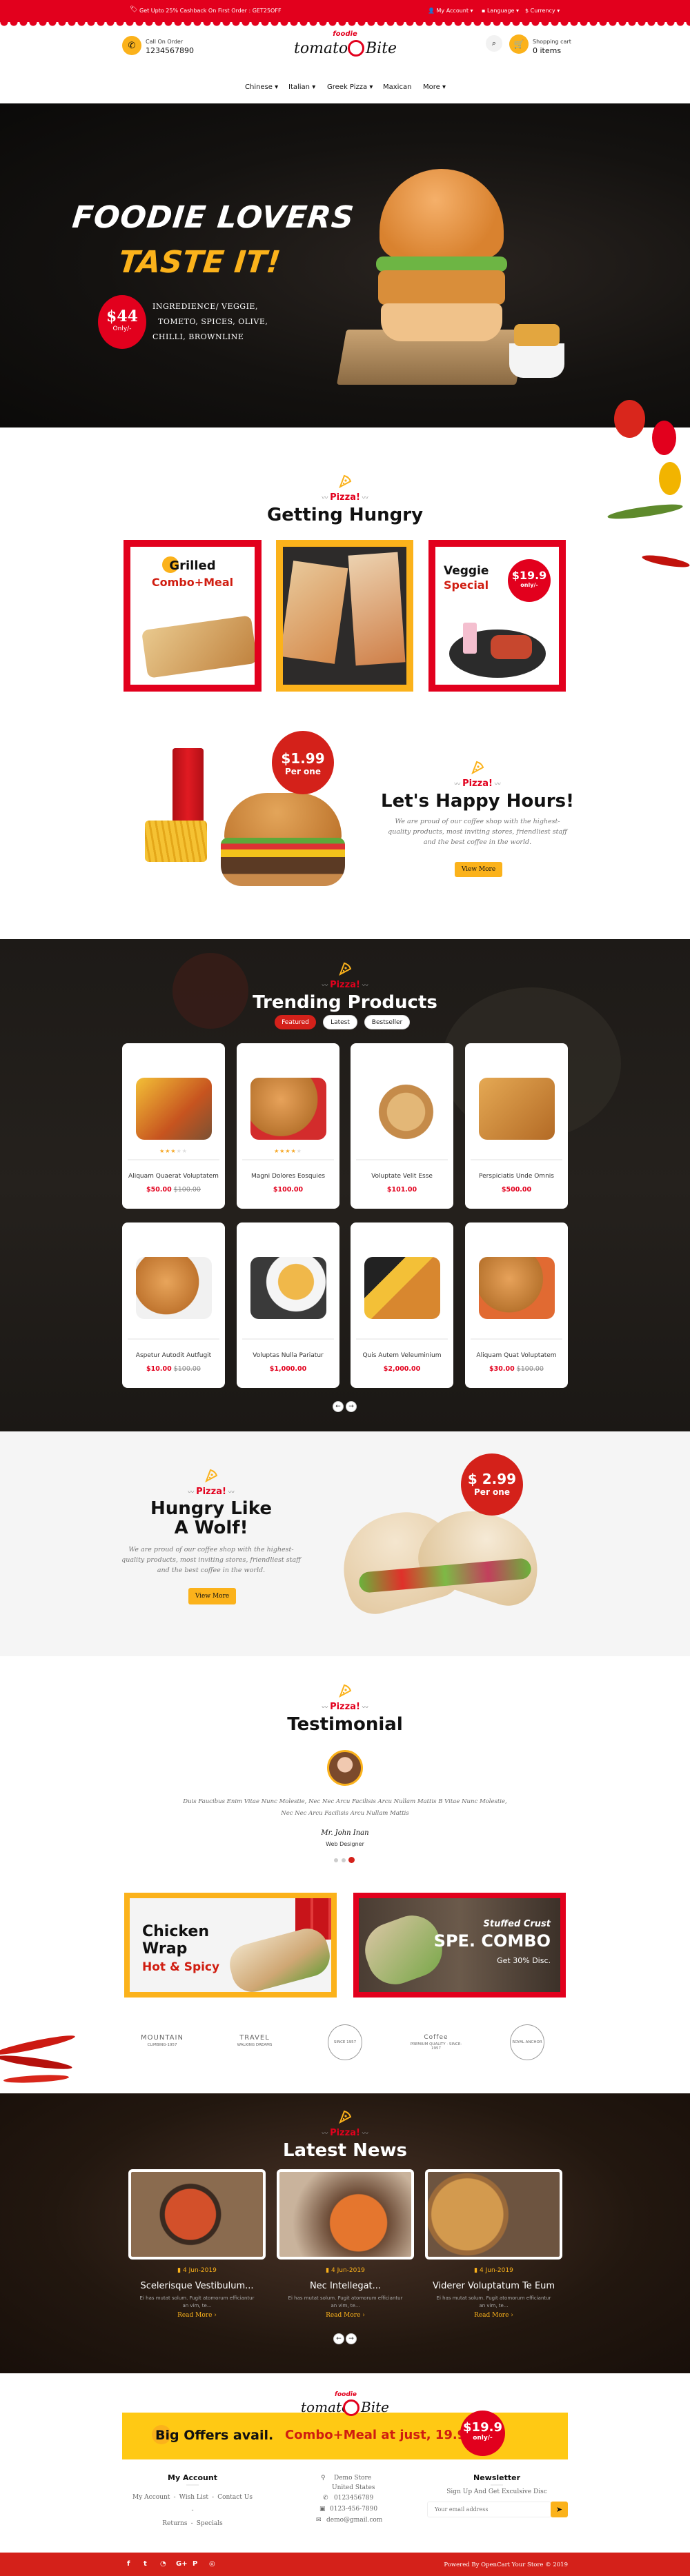 This screenshot has width=690, height=2576. I want to click on brand-logo: Coffee PREMIUM QUALITY · SINCE-1957, so click(436, 2042).